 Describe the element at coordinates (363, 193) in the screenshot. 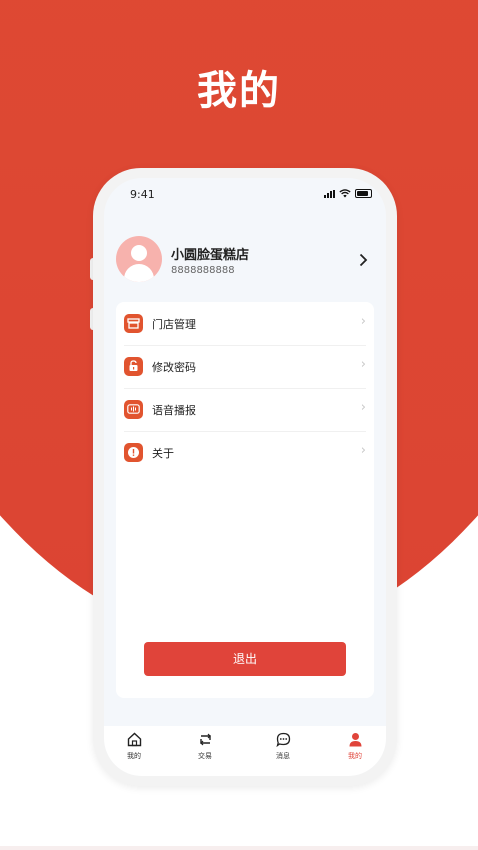

I see `battery-icon` at that location.